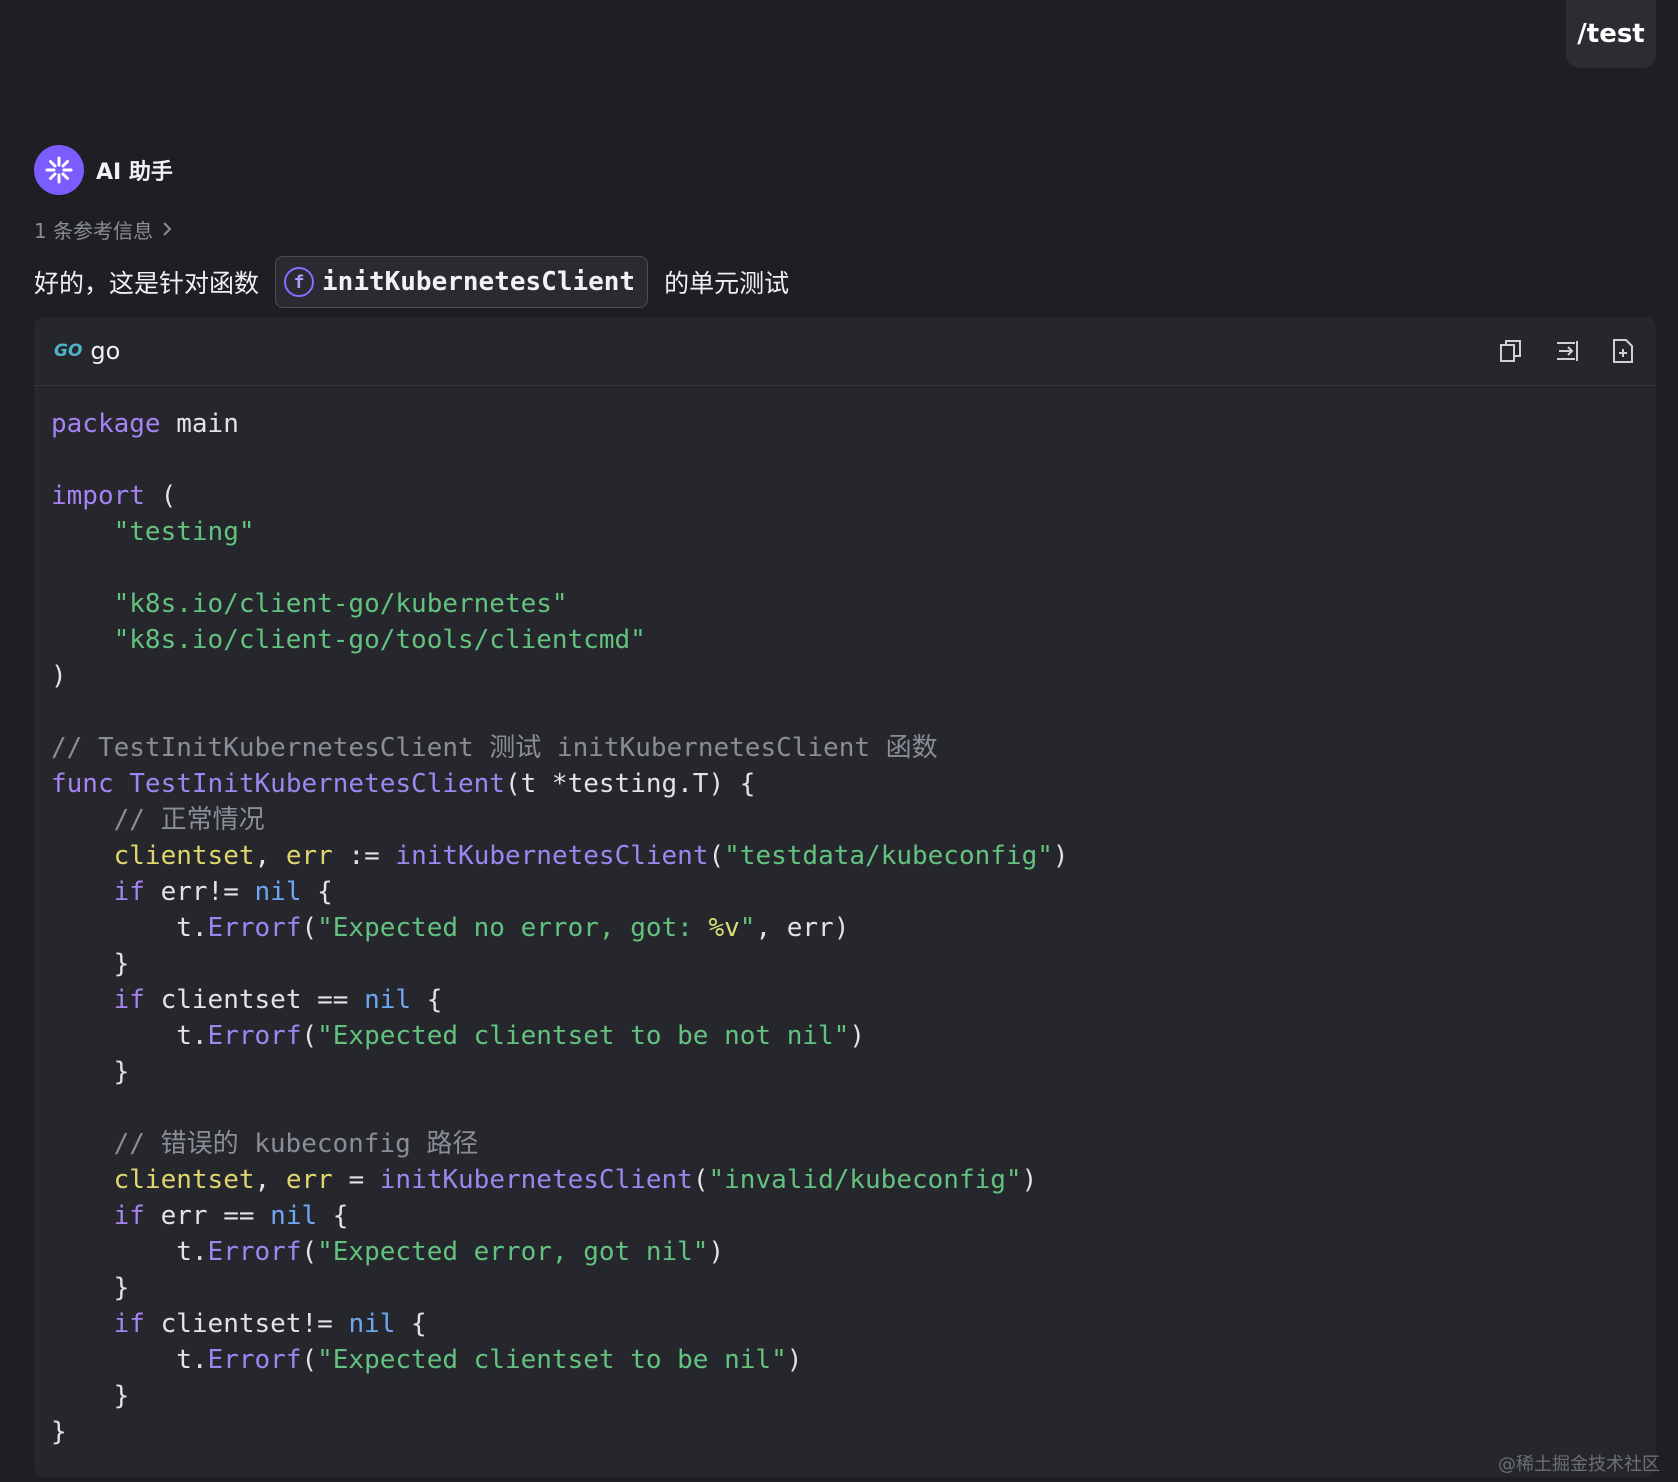 The image size is (1678, 1482). Describe the element at coordinates (340, 604) in the screenshot. I see `code-line: "k8s.io/client-go/kubernetes"` at that location.